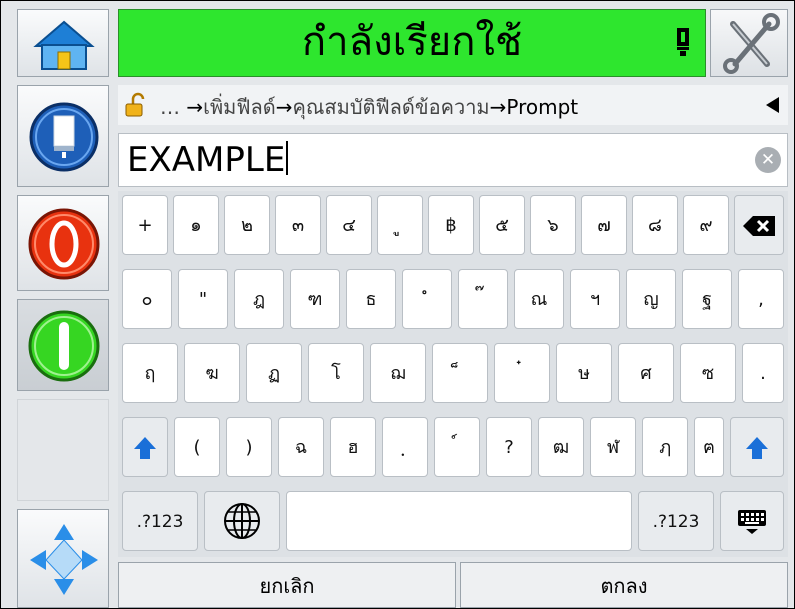  I want to click on key: ฌ, so click(398, 373).